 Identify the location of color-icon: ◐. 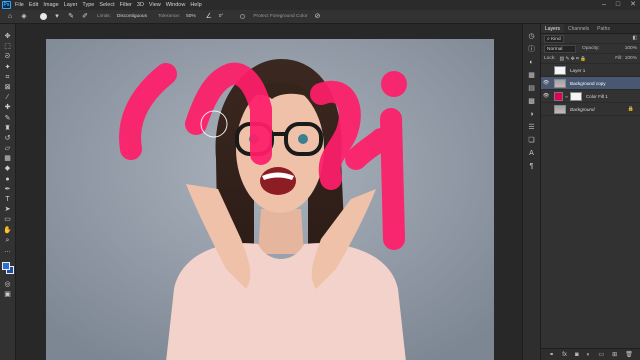
(531, 62).